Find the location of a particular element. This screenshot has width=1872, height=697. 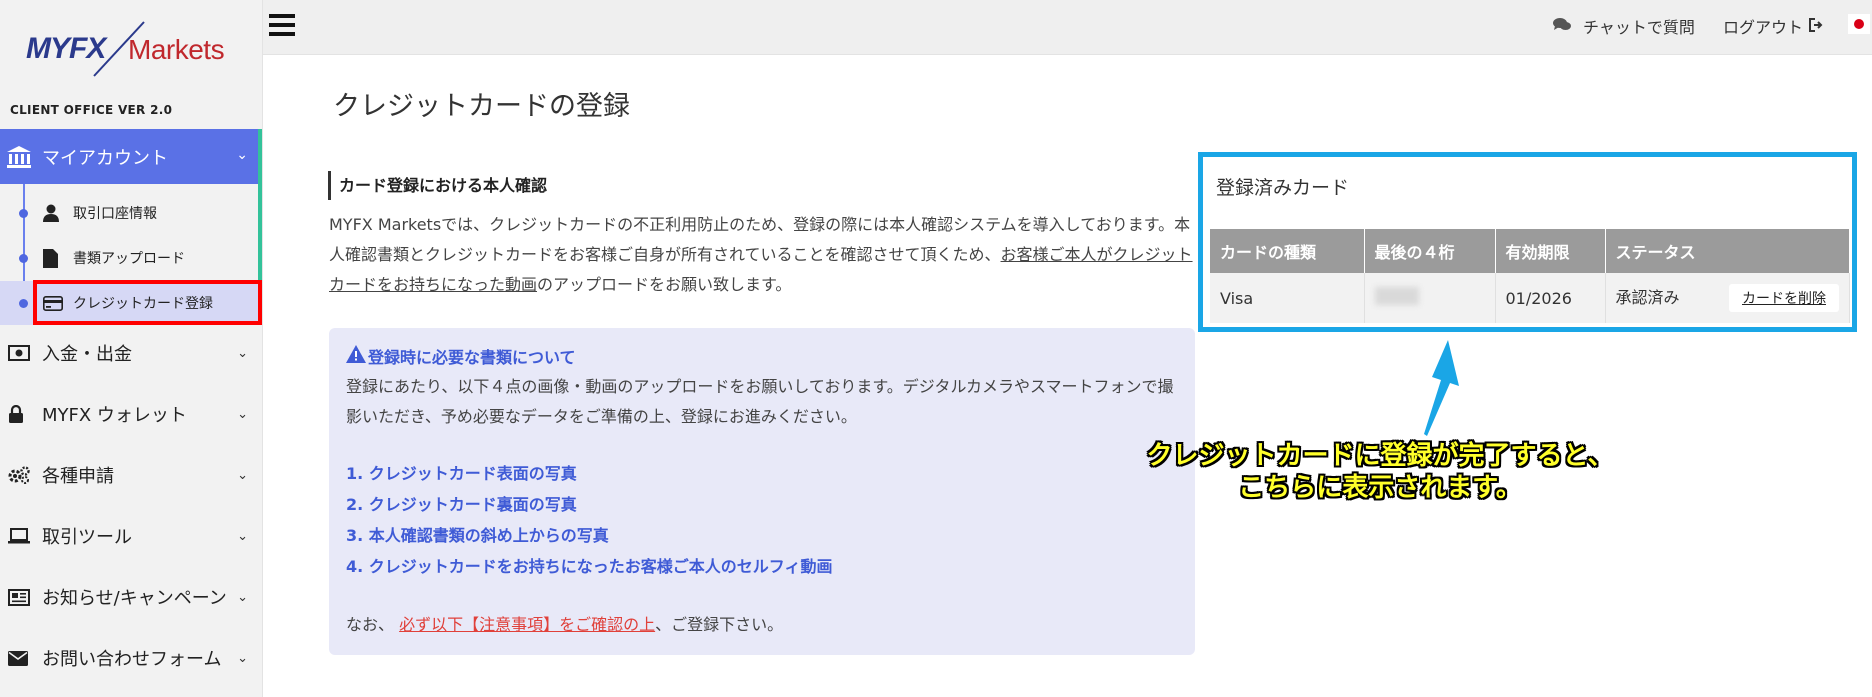

notice-title-text: 登録時に必要な書類について is located at coordinates (472, 357).